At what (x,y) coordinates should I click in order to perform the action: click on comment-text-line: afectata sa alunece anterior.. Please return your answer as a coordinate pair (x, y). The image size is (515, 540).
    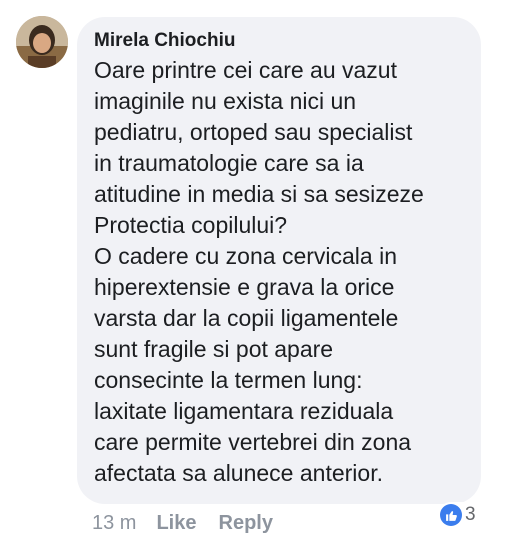
    Looking at the image, I should click on (238, 473).